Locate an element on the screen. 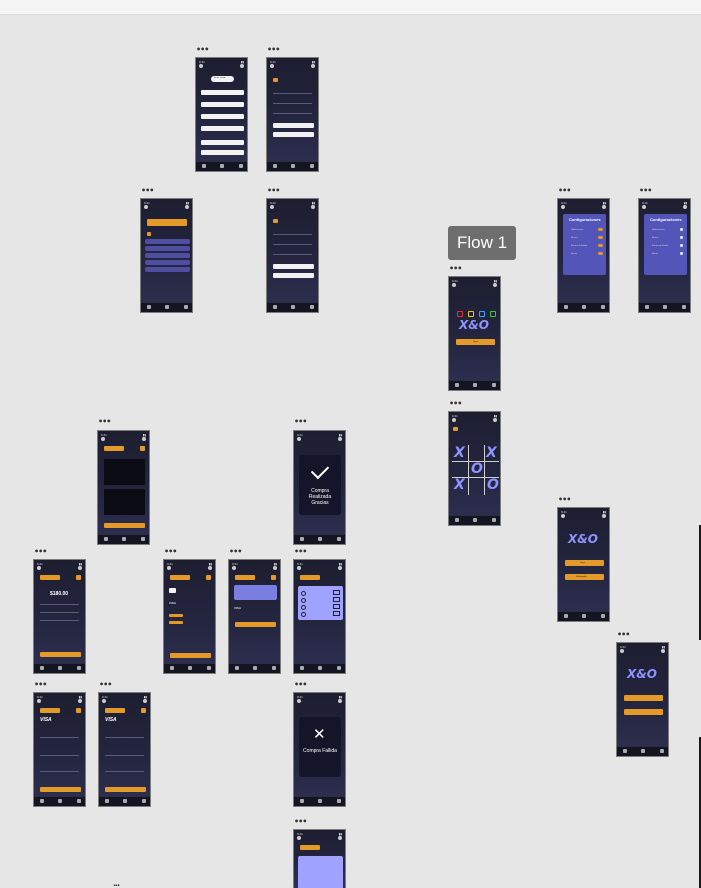  profile-banner is located at coordinates (167, 222).